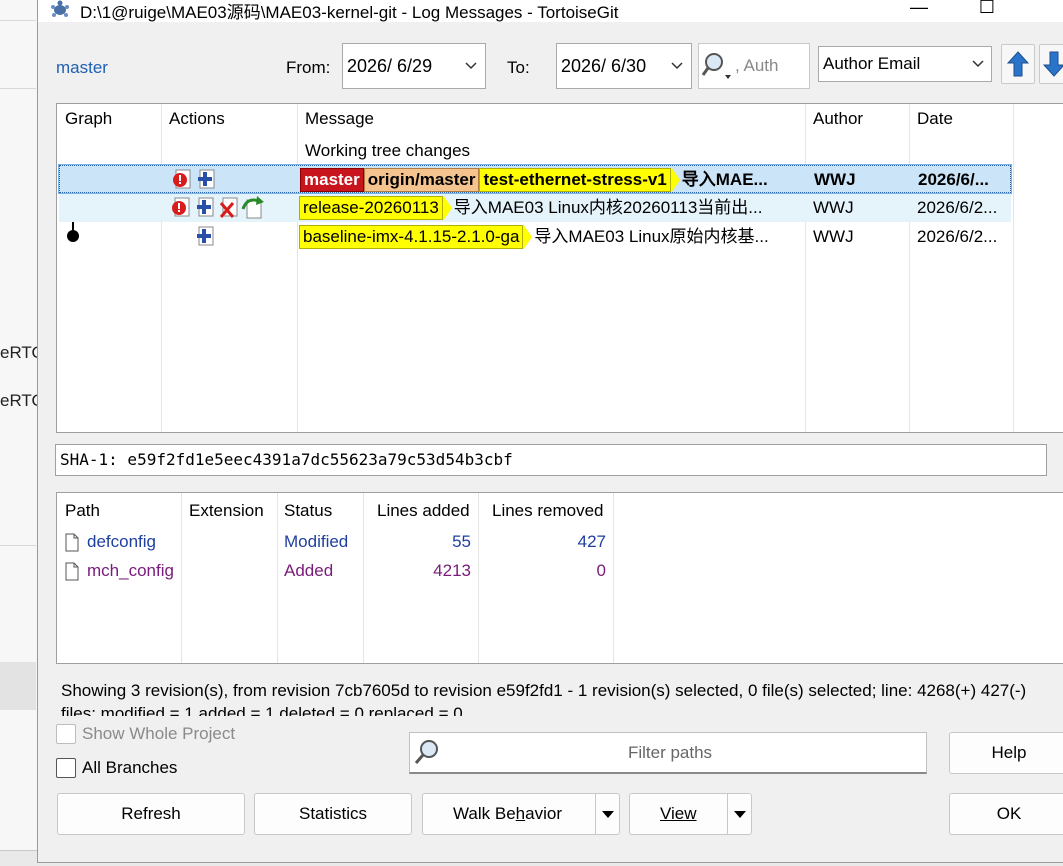  I want to click on walk-behavior-button: Walk Behavior, so click(521, 814).